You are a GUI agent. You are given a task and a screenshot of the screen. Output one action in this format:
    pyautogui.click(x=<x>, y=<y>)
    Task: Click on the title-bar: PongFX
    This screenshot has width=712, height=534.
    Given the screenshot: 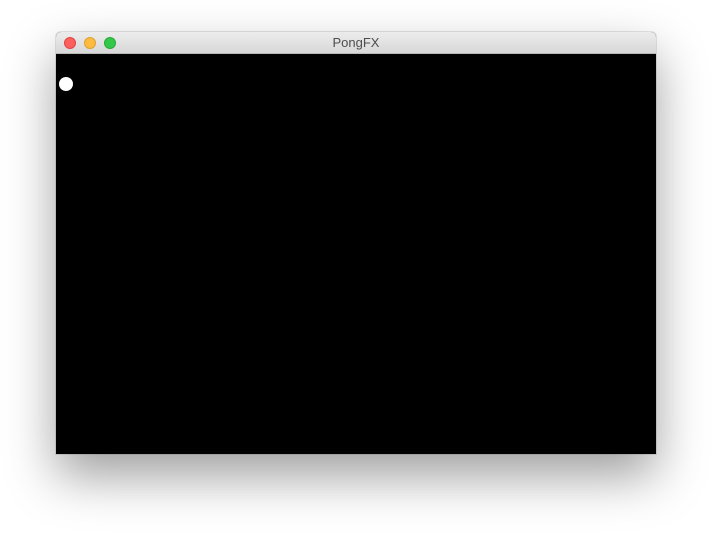 What is the action you would take?
    pyautogui.click(x=356, y=43)
    